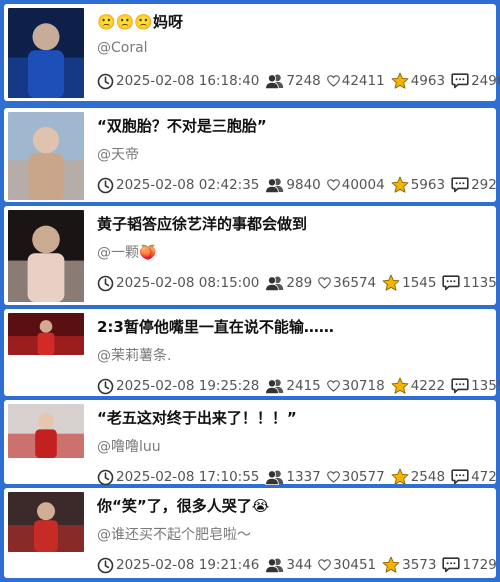 The height and width of the screenshot is (582, 500). What do you see at coordinates (188, 185) in the screenshot?
I see `post-time: 2025-02-08 02:42:35` at bounding box center [188, 185].